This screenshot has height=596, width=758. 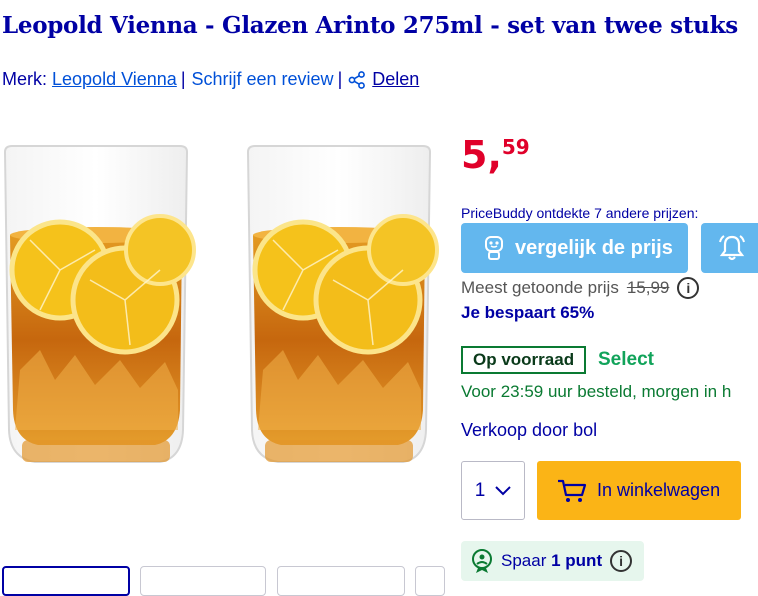 I want to click on price: 5,59, so click(x=495, y=155).